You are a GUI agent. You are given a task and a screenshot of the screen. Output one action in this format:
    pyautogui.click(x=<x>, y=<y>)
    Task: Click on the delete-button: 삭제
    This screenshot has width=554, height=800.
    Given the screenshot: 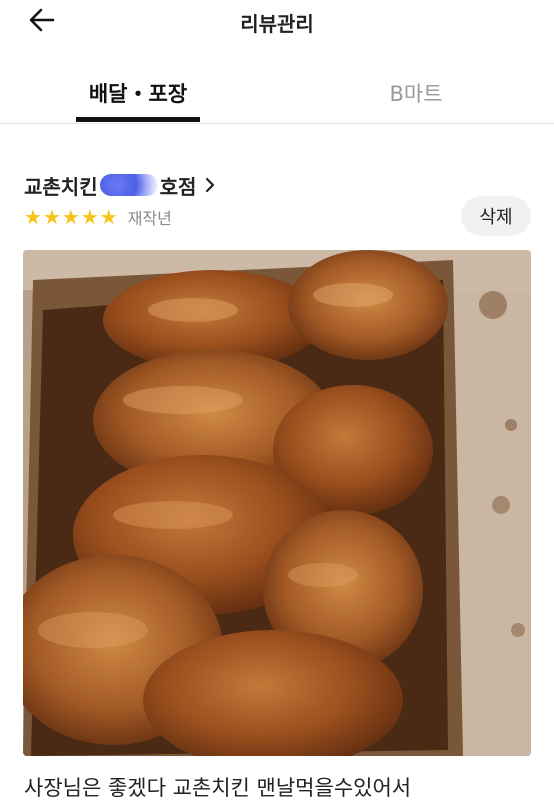 What is the action you would take?
    pyautogui.click(x=496, y=216)
    